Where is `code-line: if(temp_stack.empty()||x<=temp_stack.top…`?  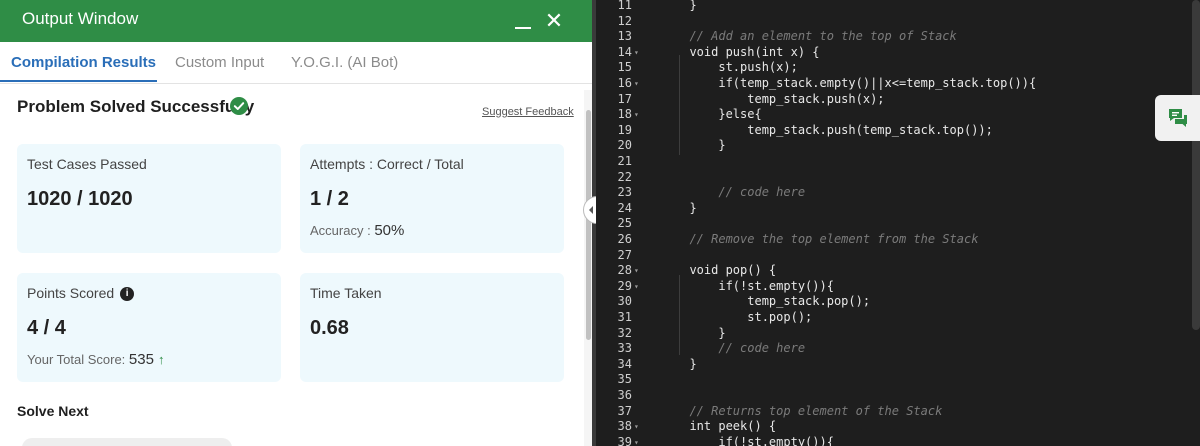
code-line: if(temp_stack.empty()||x<=temp_stack.top… is located at coordinates (856, 83).